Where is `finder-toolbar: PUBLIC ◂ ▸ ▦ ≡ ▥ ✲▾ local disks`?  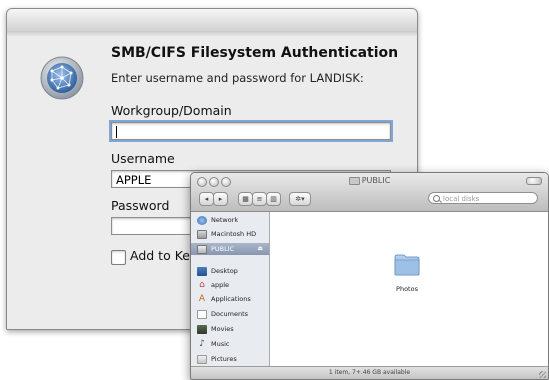
finder-toolbar: PUBLIC ◂ ▸ ▦ ≡ ▥ ✲▾ local disks is located at coordinates (369, 192).